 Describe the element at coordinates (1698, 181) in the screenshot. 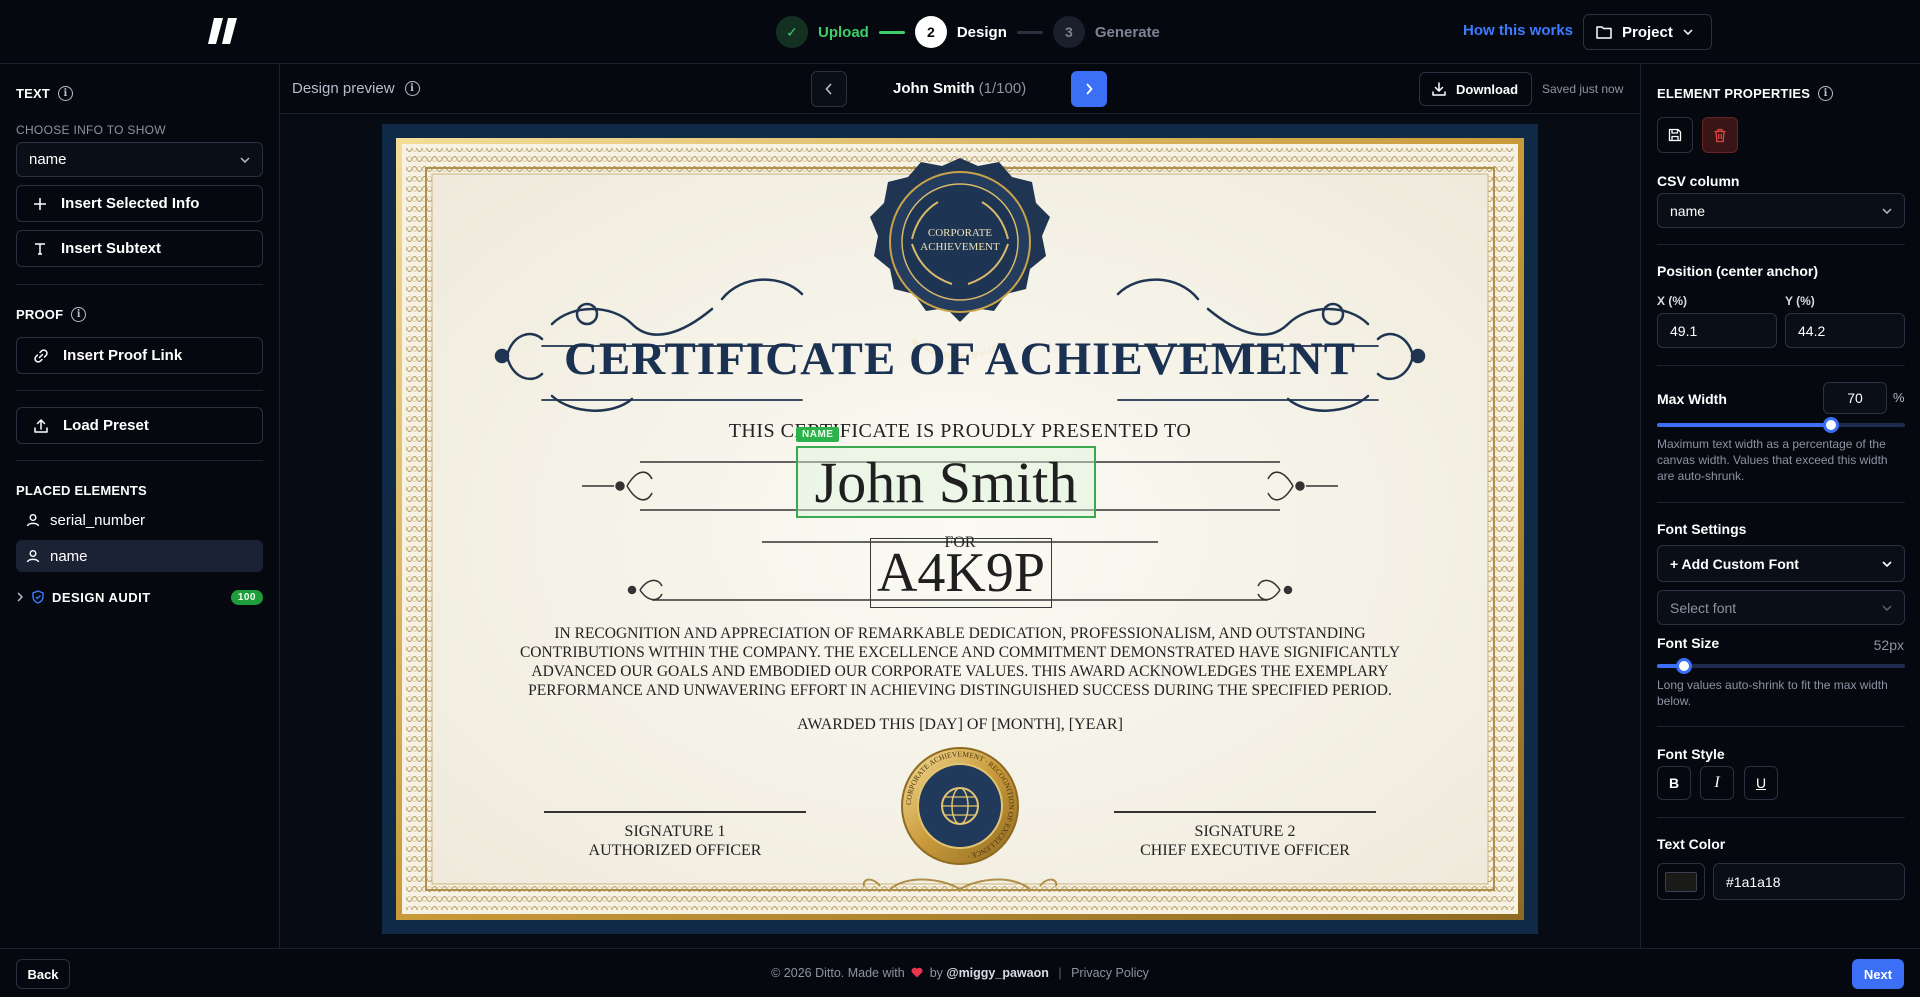

I see `csv-column-label: CSV column` at that location.